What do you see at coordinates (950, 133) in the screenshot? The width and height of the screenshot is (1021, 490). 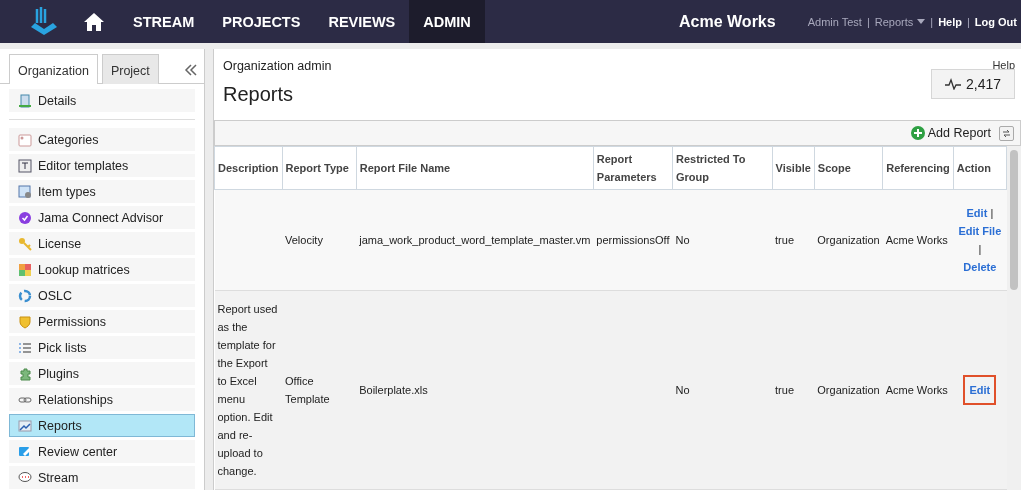 I see `add-report-button: Add Report` at bounding box center [950, 133].